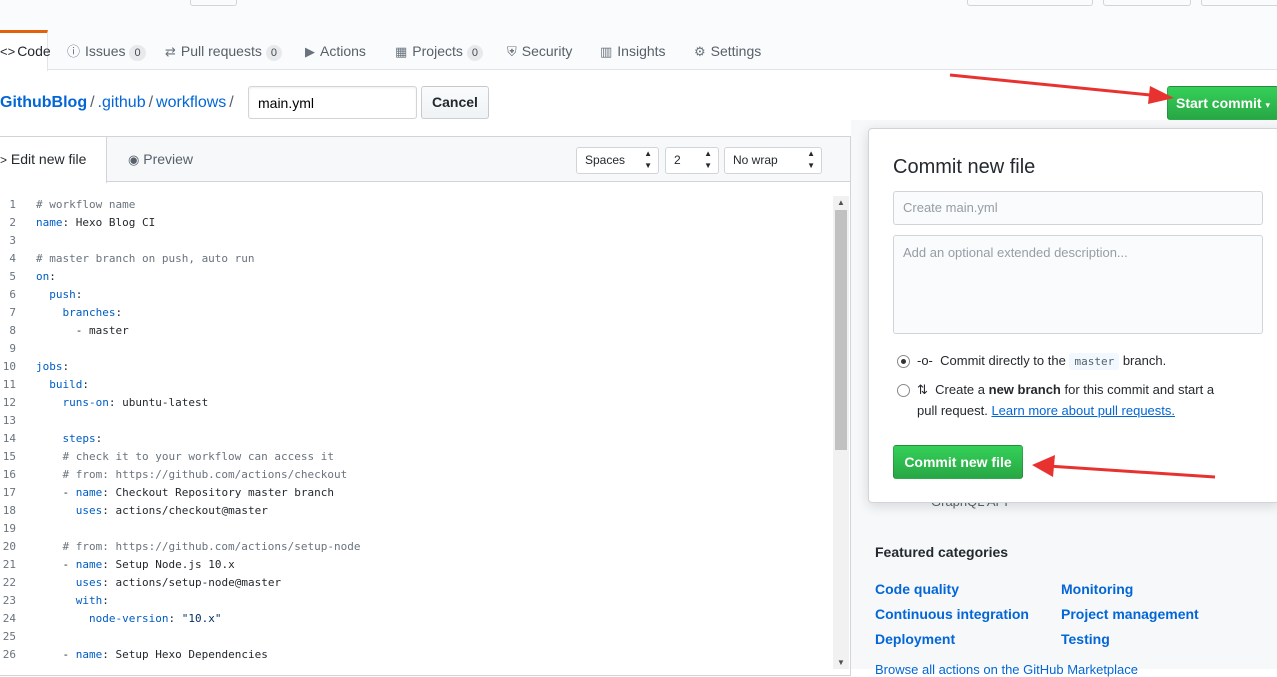 Image resolution: width=1277 pixels, height=677 pixels. I want to click on annotation-arrows, so click(1082, 276).